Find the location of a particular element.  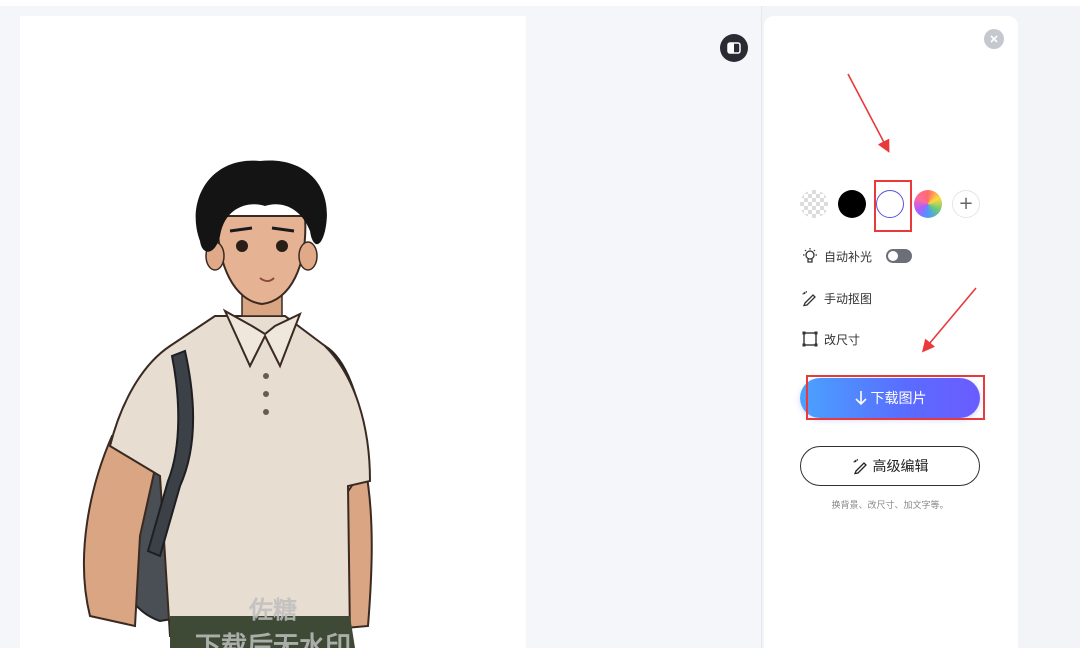

add-color-button: + is located at coordinates (966, 204).